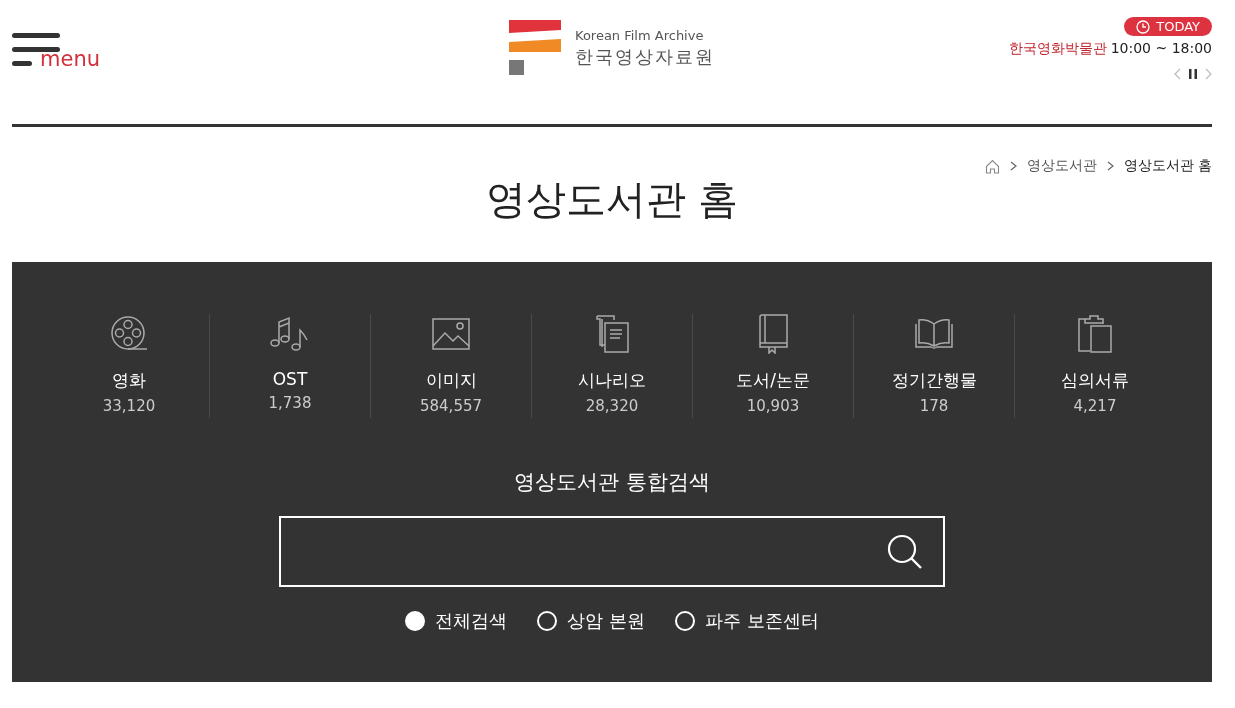 The image size is (1235, 708). Describe the element at coordinates (289, 366) in the screenshot. I see `category-link: OST 1,738` at that location.